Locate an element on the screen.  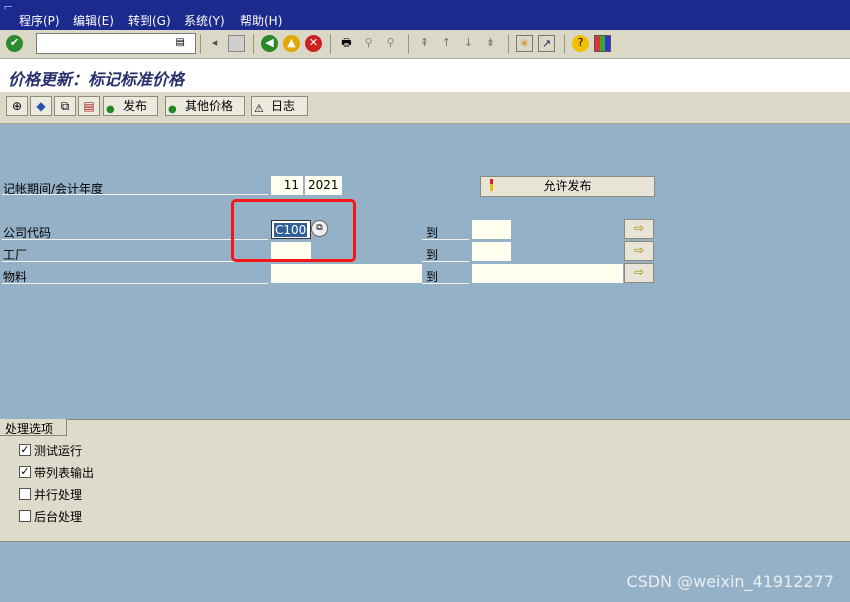
release-icon: ● is located at coordinates (110, 109).